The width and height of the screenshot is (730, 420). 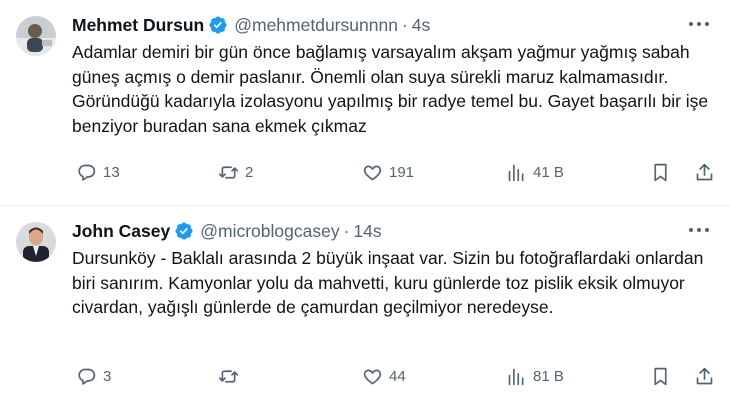 I want to click on like-button: 44, so click(x=384, y=376).